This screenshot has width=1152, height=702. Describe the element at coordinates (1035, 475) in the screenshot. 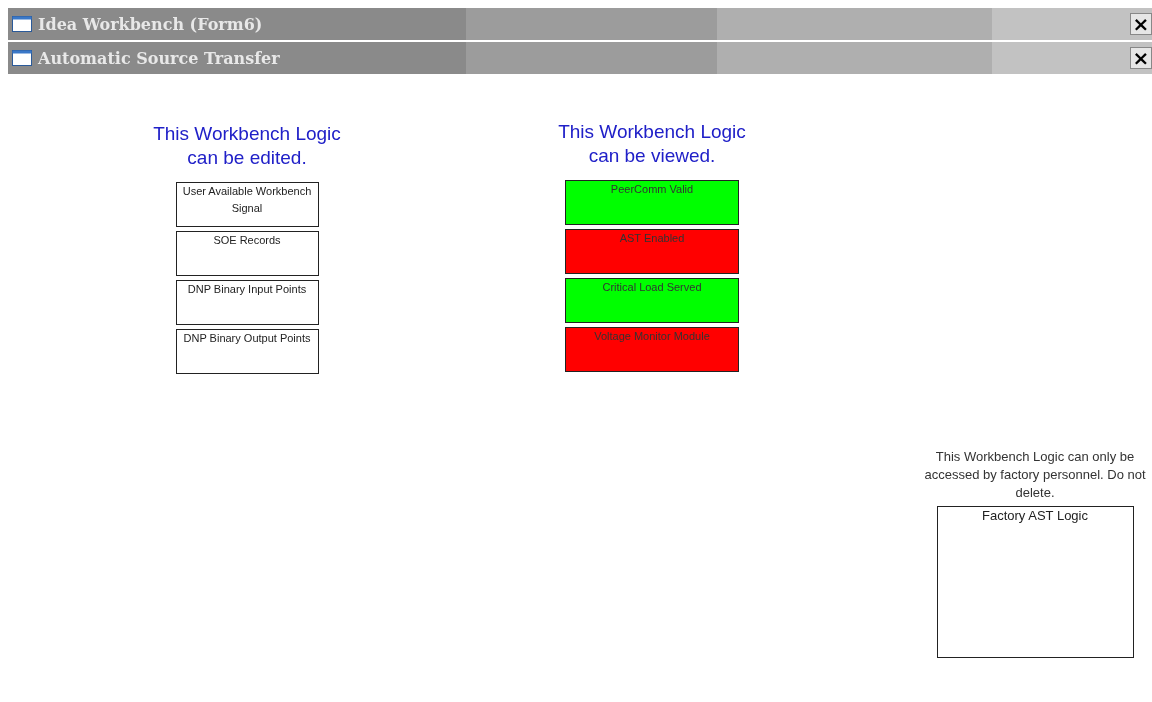

I see `factory-note: This Workbench Logic can only be accessed by factory personnel. Do not delete.` at that location.